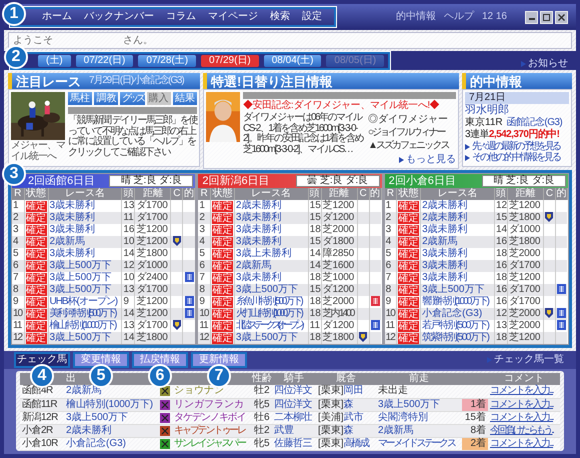 The image size is (580, 458). I want to click on nav-link: バックナンバー, so click(119, 17).